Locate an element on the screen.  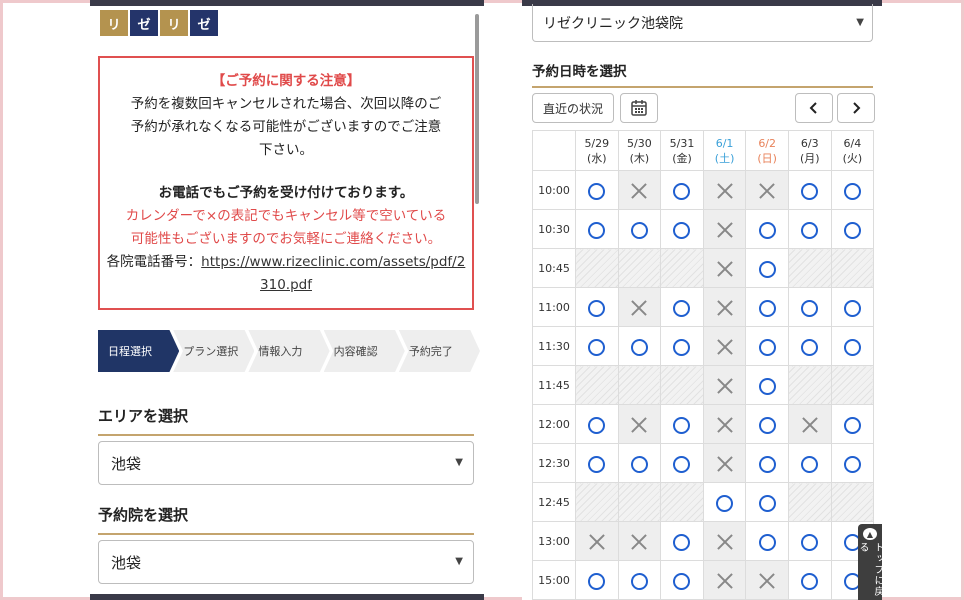
phone-pdf-link: 310.pdf is located at coordinates (286, 285).